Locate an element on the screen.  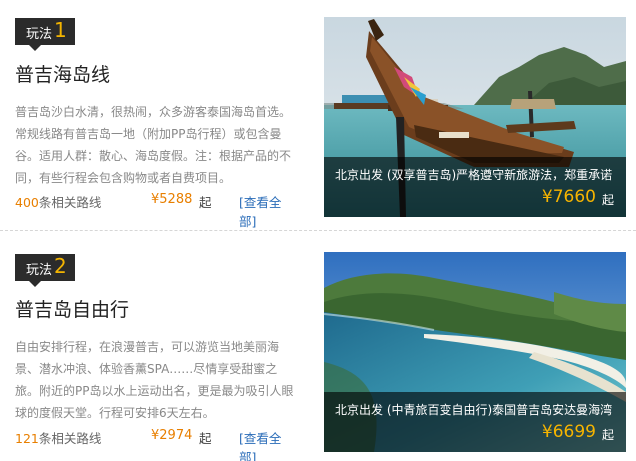
play-tag-number: 2 is located at coordinates (60, 266).